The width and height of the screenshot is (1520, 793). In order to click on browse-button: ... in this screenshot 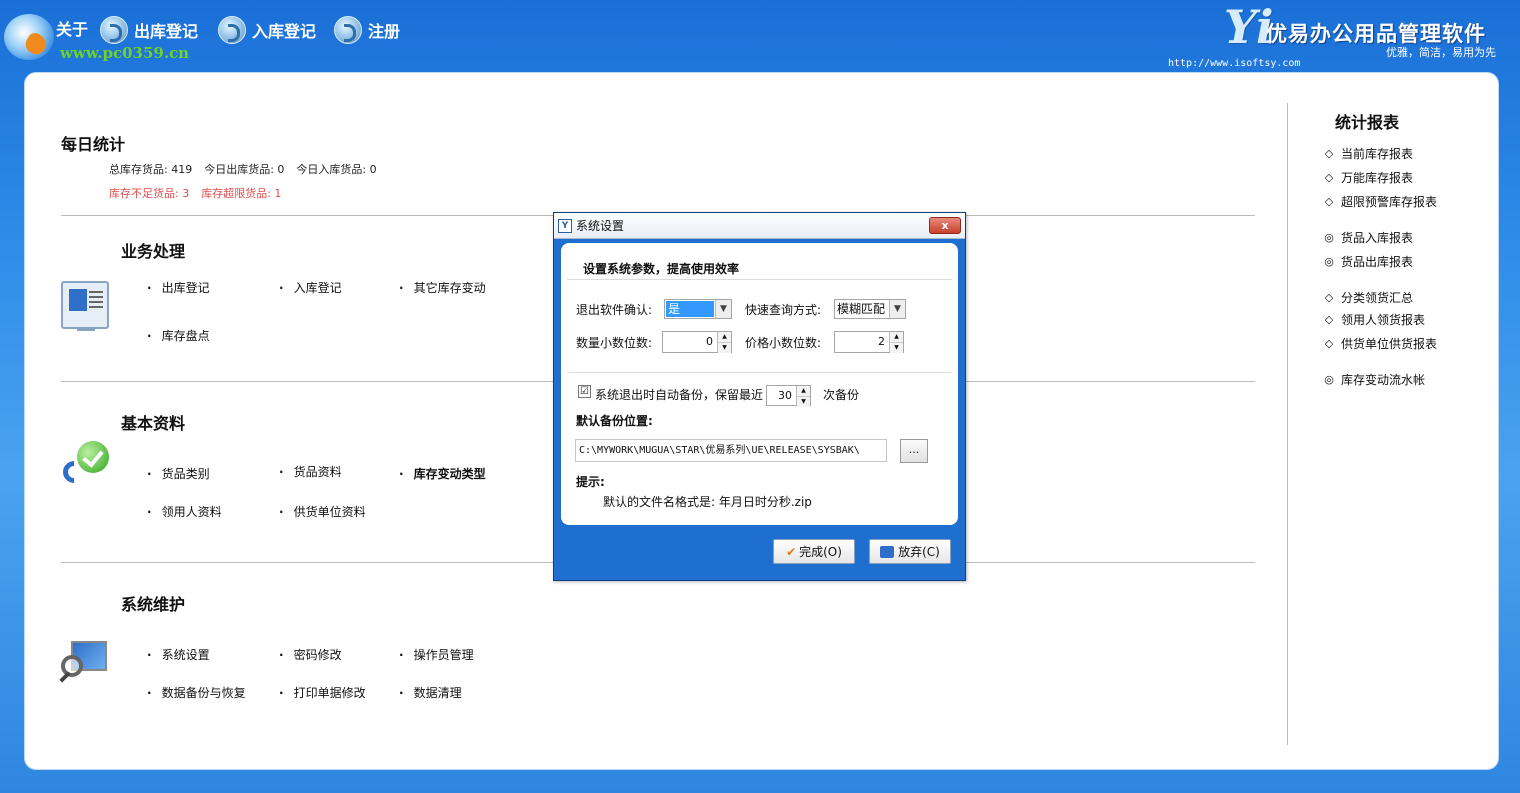, I will do `click(914, 451)`.